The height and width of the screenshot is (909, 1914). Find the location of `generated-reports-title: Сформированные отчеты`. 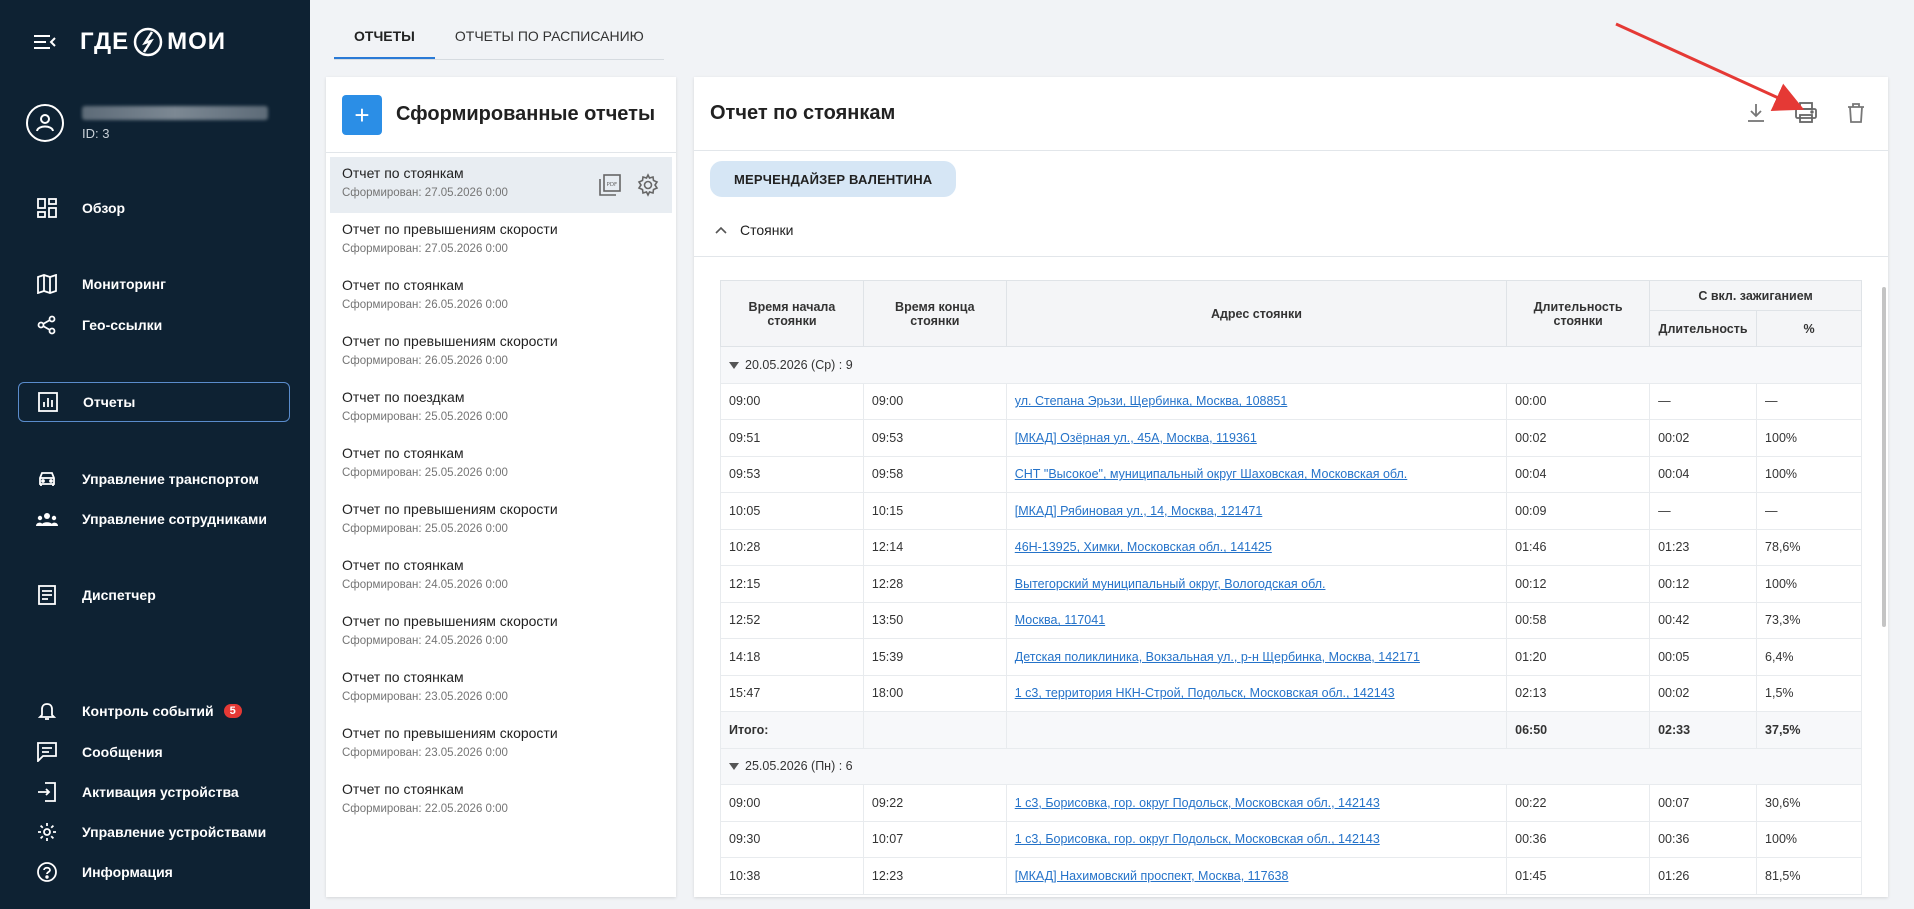

generated-reports-title: Сформированные отчеты is located at coordinates (526, 114).